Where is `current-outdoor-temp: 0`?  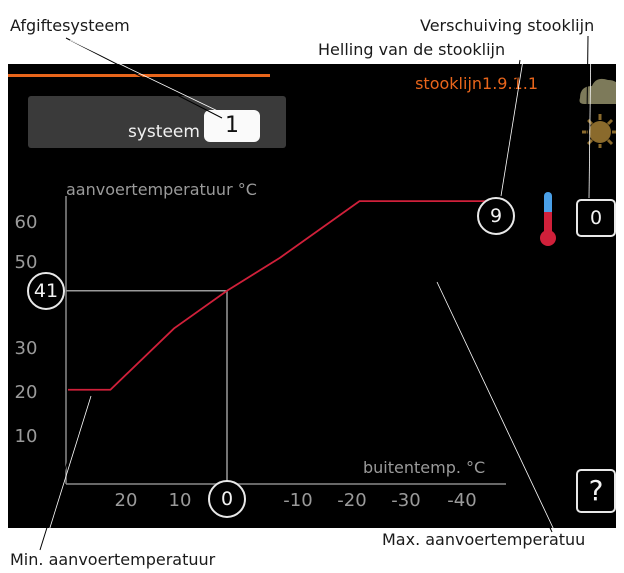
current-outdoor-temp: 0 is located at coordinates (227, 499).